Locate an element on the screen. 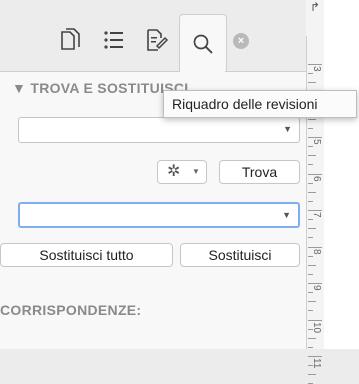 The image size is (359, 384). find-button: Trova is located at coordinates (259, 172).